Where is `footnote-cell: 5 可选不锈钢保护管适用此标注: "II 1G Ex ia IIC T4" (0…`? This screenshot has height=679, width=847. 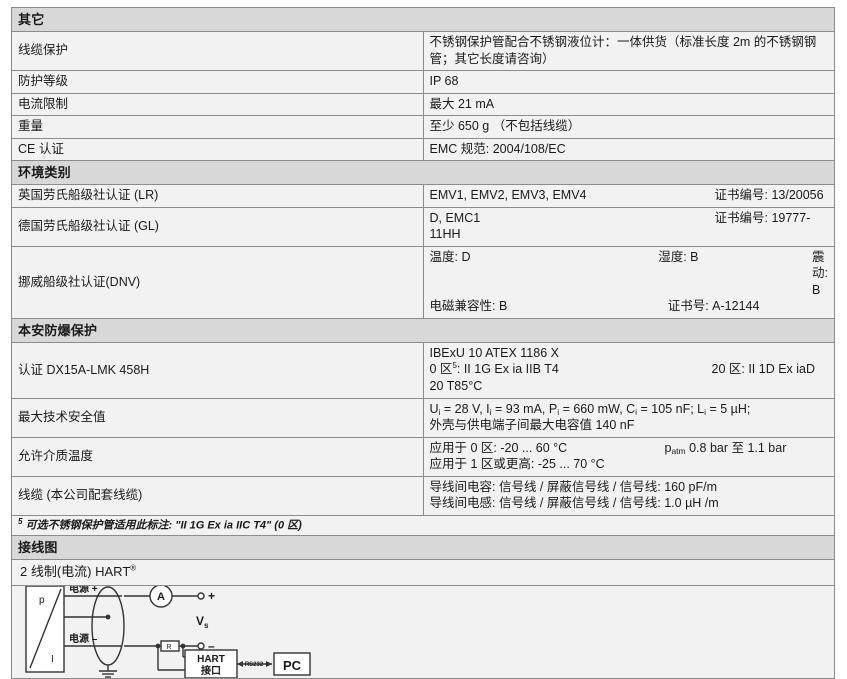 footnote-cell: 5 可选不锈钢保护管适用此标注: "II 1G Ex ia IIC T4" (0… is located at coordinates (423, 525).